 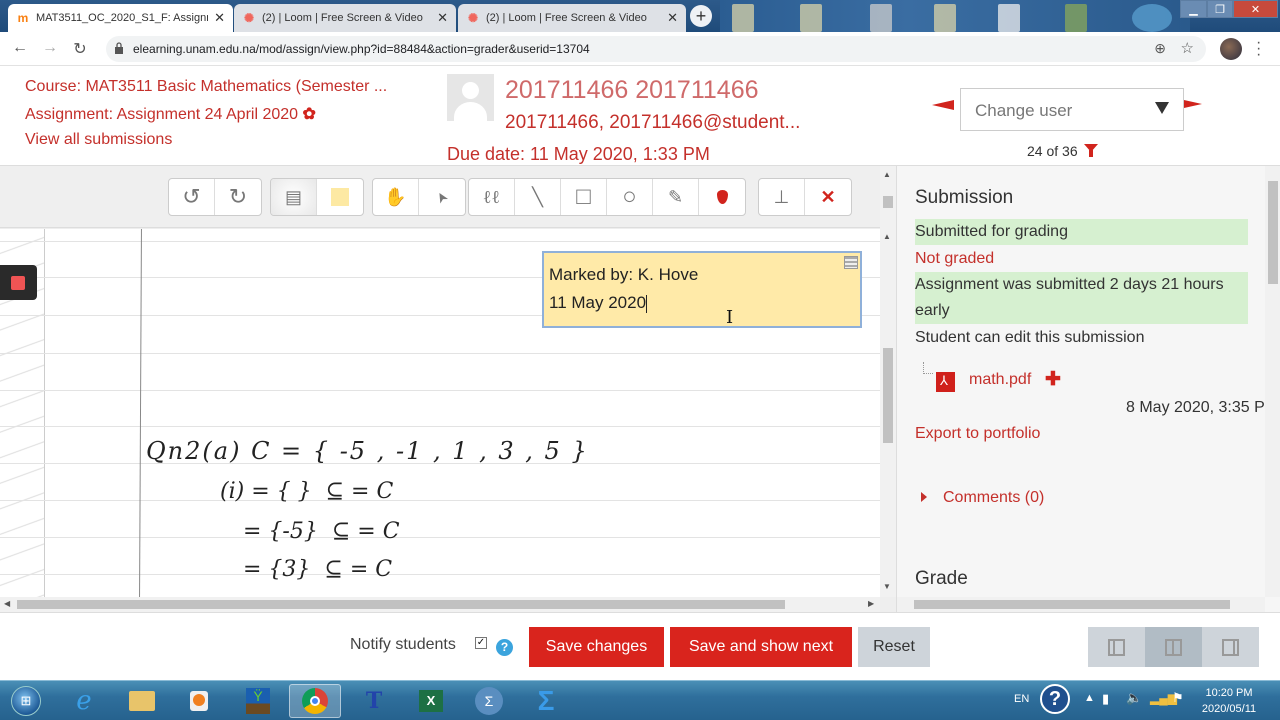 I want to click on file-link: math.pdf, so click(x=1000, y=380).